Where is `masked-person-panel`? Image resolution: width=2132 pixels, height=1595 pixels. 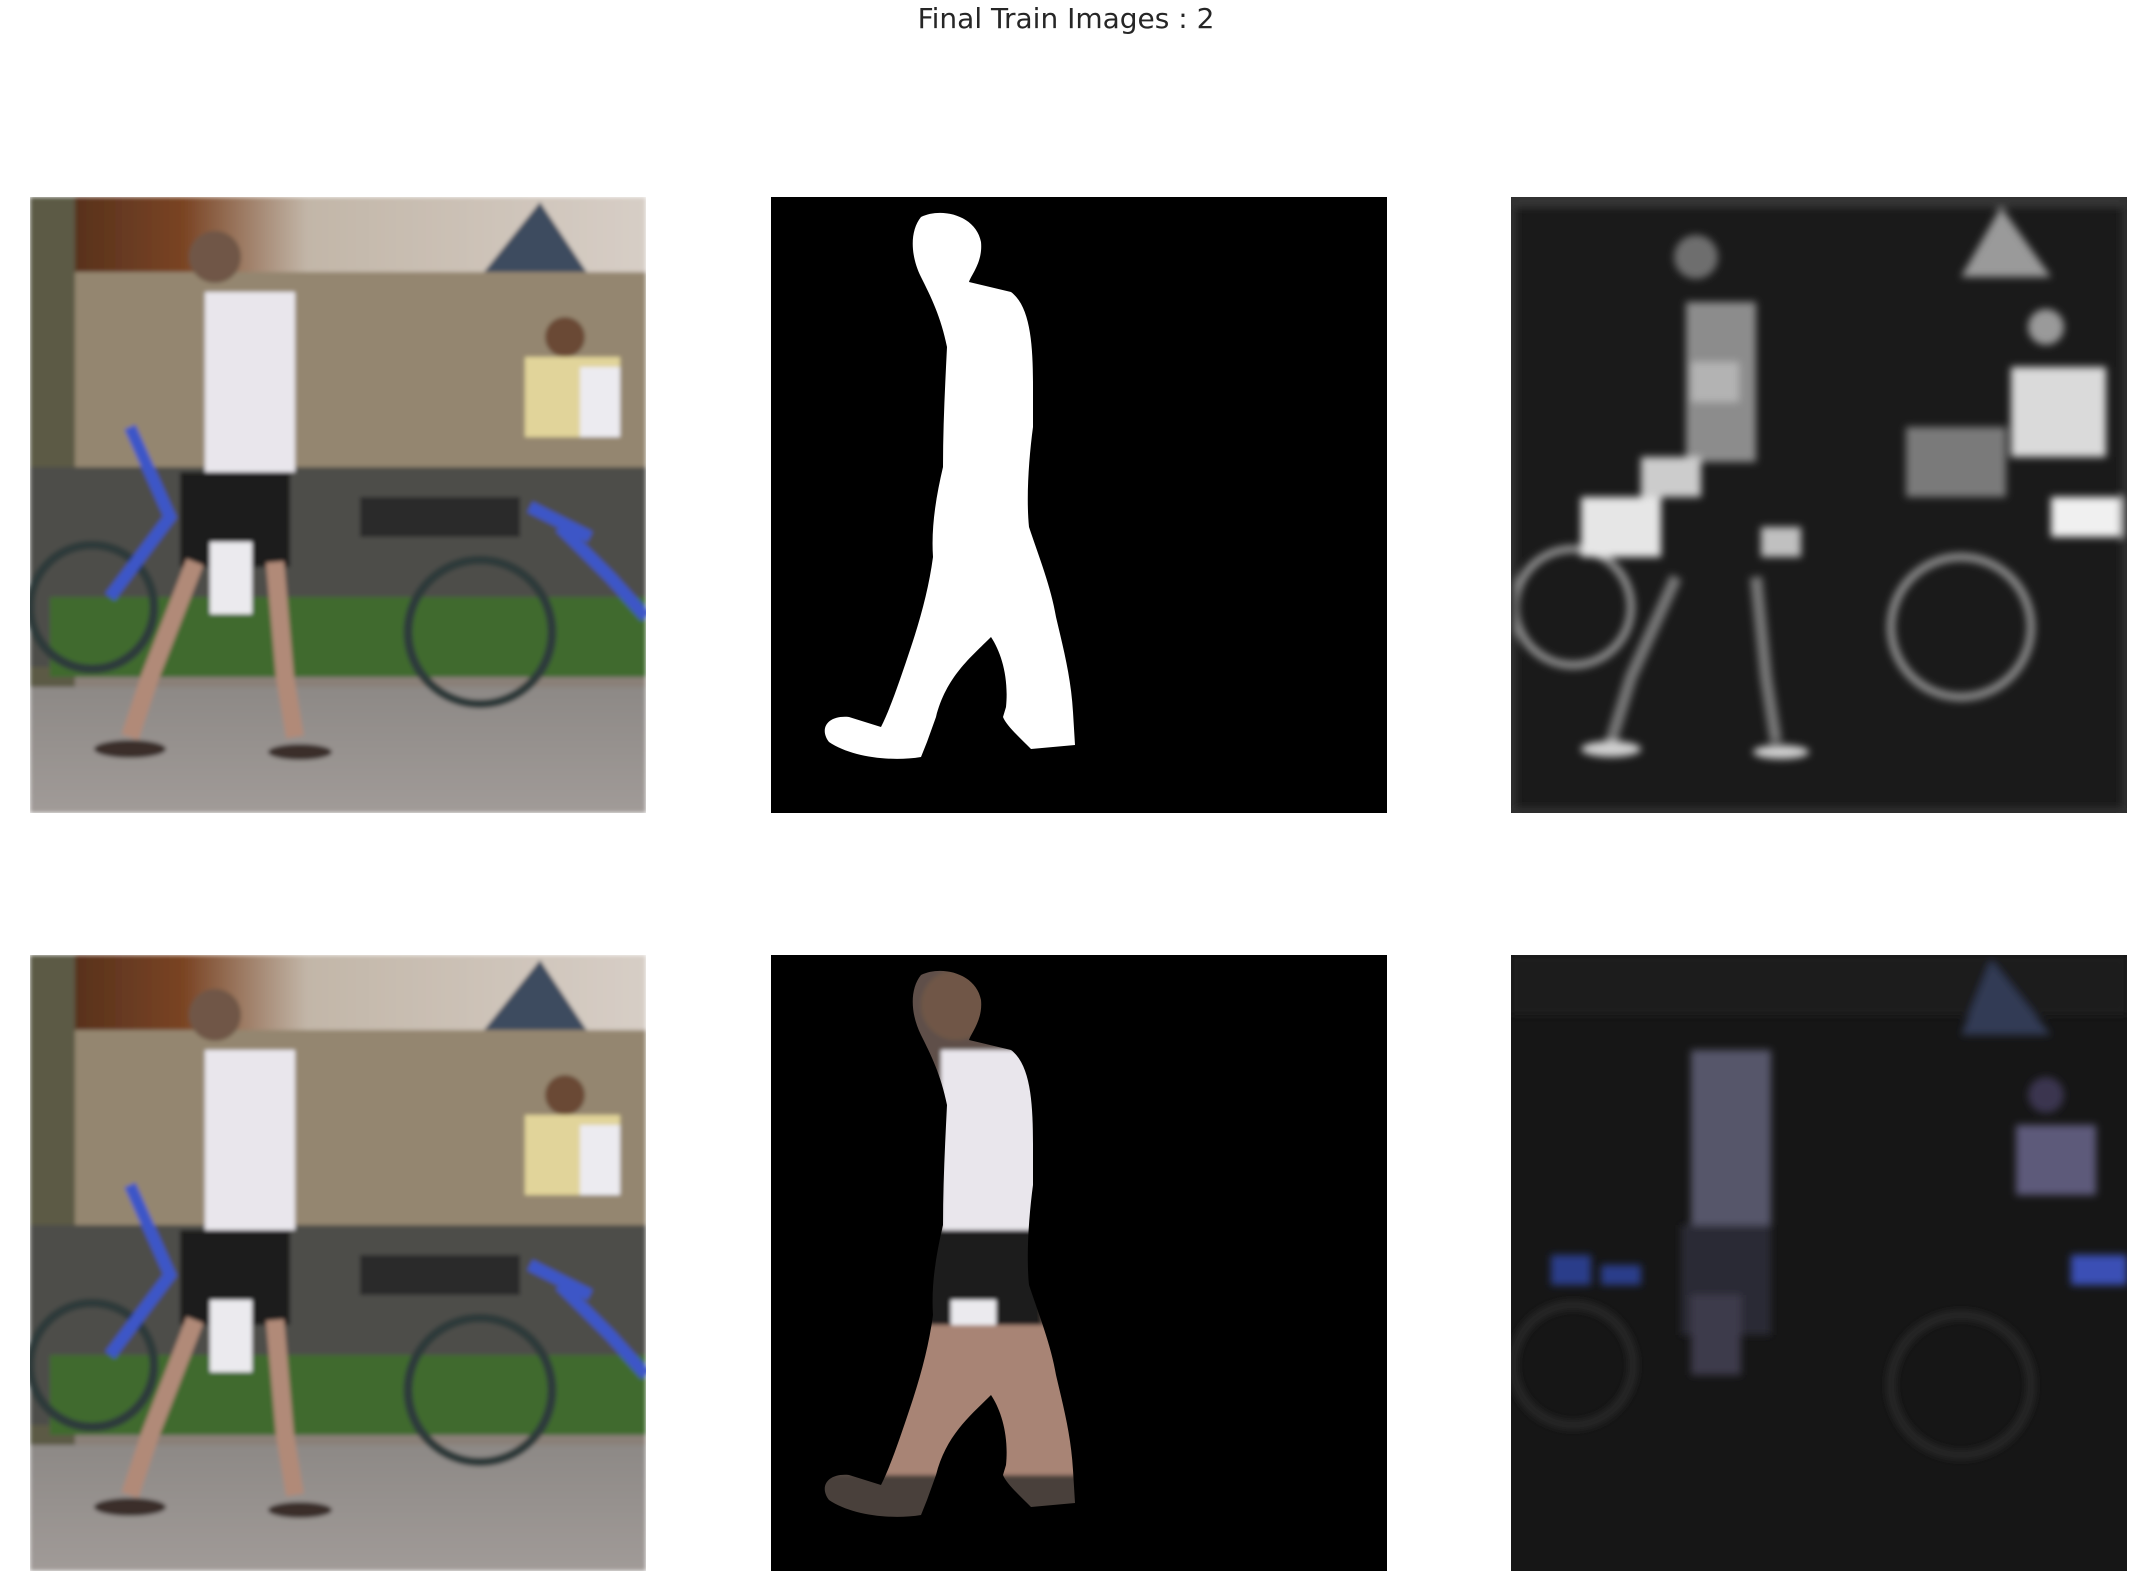
masked-person-panel is located at coordinates (1079, 1263).